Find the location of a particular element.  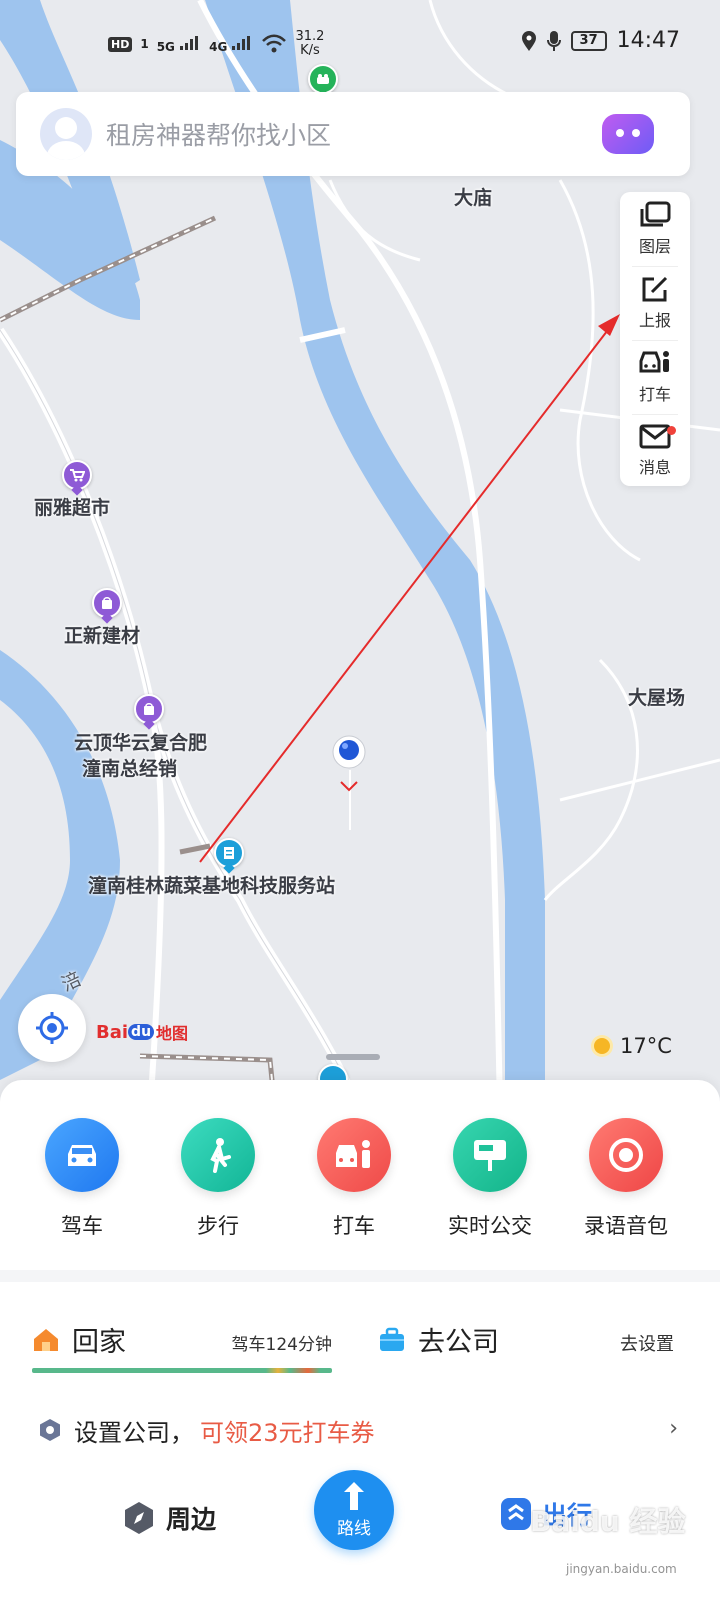

wifi-icon is located at coordinates (274, 43).